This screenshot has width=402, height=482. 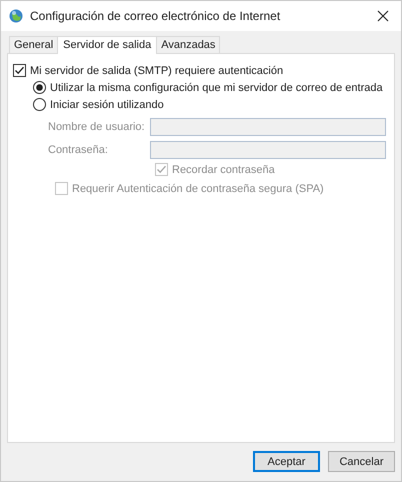 What do you see at coordinates (223, 170) in the screenshot?
I see `checkbox-label: Recordar contraseña` at bounding box center [223, 170].